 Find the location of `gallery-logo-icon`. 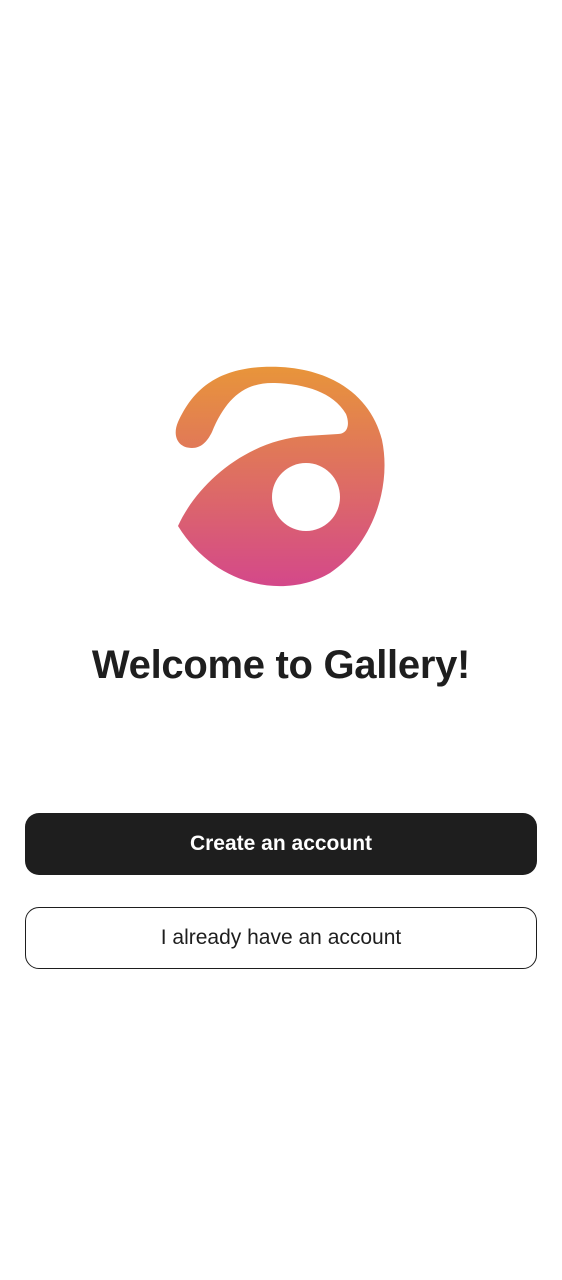

gallery-logo-icon is located at coordinates (281, 476).